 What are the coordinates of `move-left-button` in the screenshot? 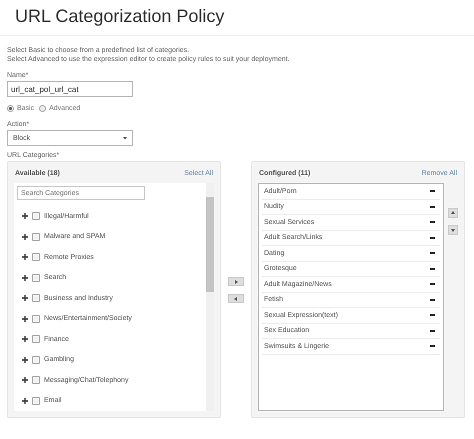 It's located at (236, 298).